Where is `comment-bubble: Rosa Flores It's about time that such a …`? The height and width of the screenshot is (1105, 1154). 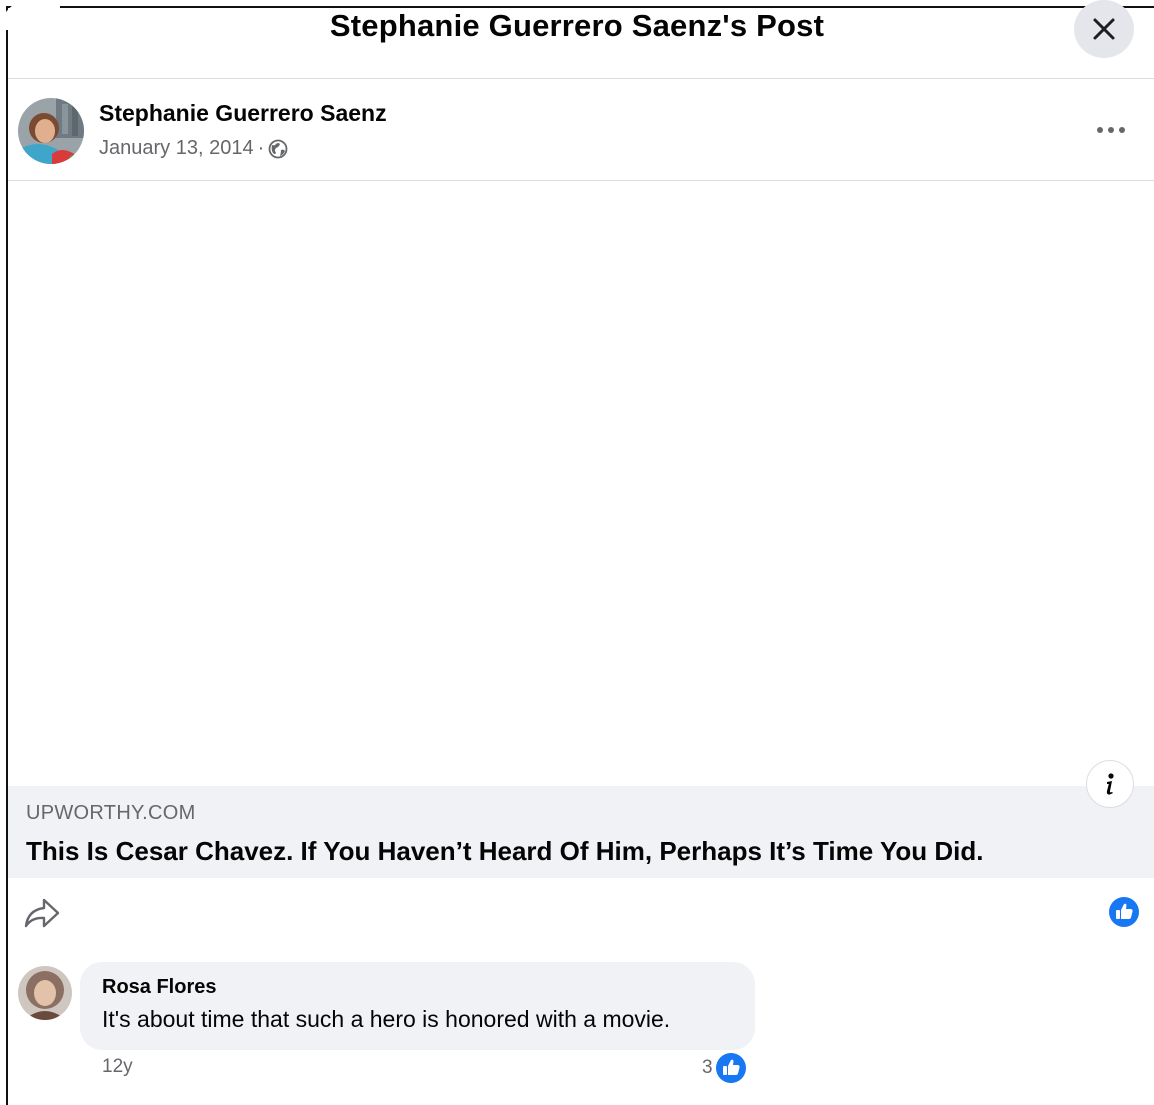 comment-bubble: Rosa Flores It's about time that such a … is located at coordinates (417, 1006).